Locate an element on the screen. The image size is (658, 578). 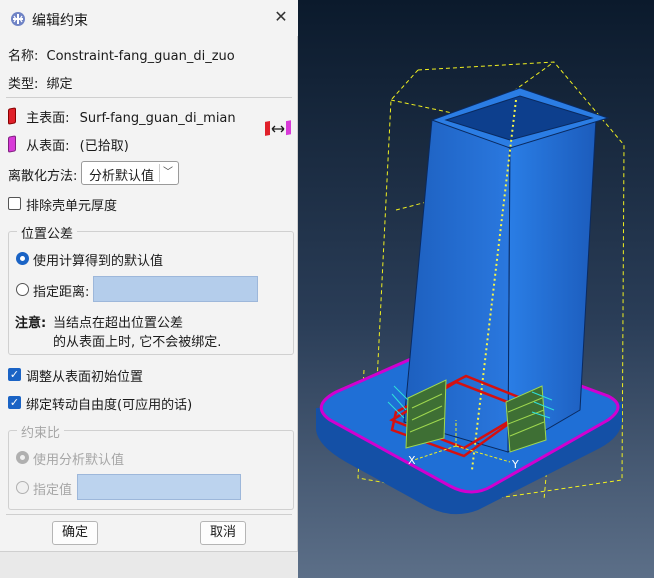
ratio-specify-label: 指定值 is located at coordinates (53, 490).